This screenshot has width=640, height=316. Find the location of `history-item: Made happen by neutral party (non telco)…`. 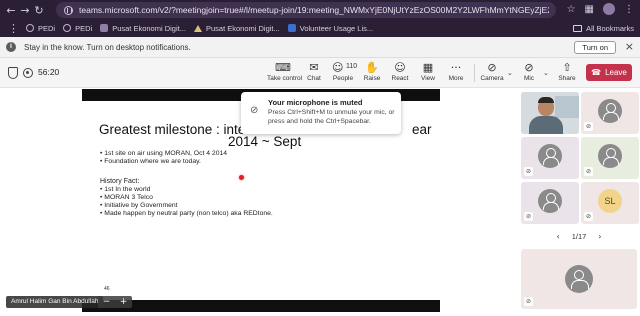

history-item: Made happen by neutral party (non telco)… is located at coordinates (186, 214).